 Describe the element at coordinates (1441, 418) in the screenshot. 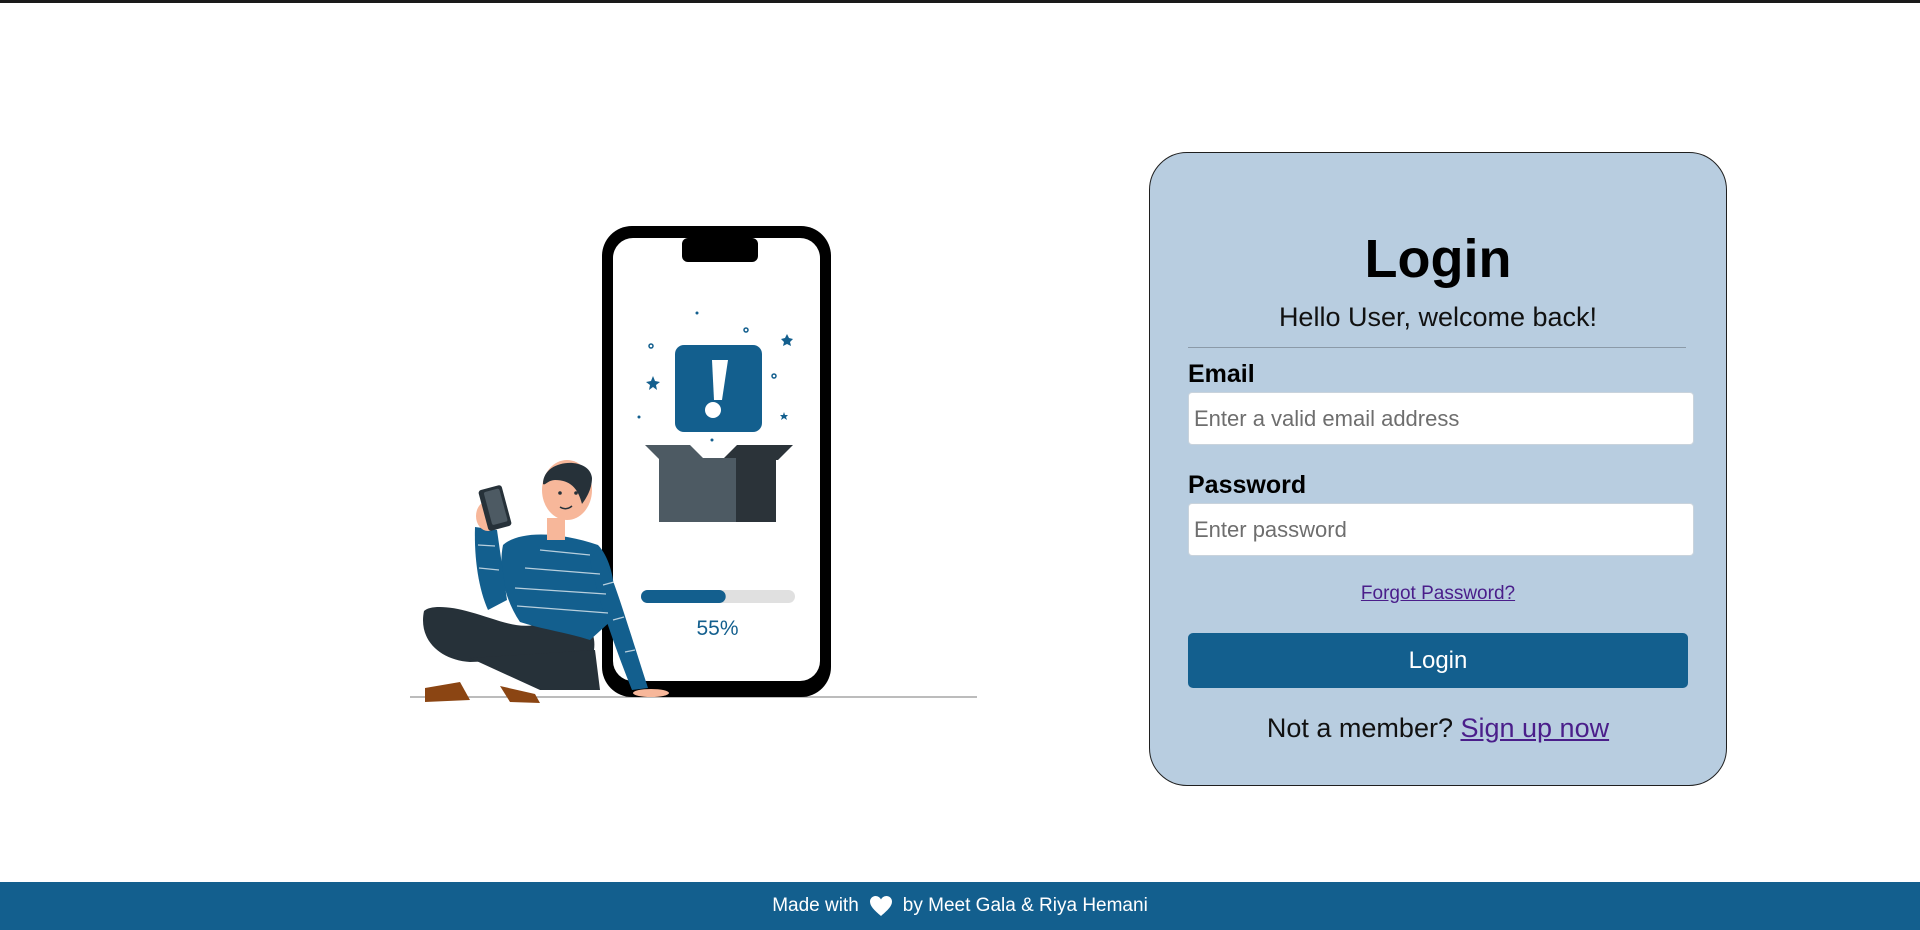

I see `email-field` at that location.